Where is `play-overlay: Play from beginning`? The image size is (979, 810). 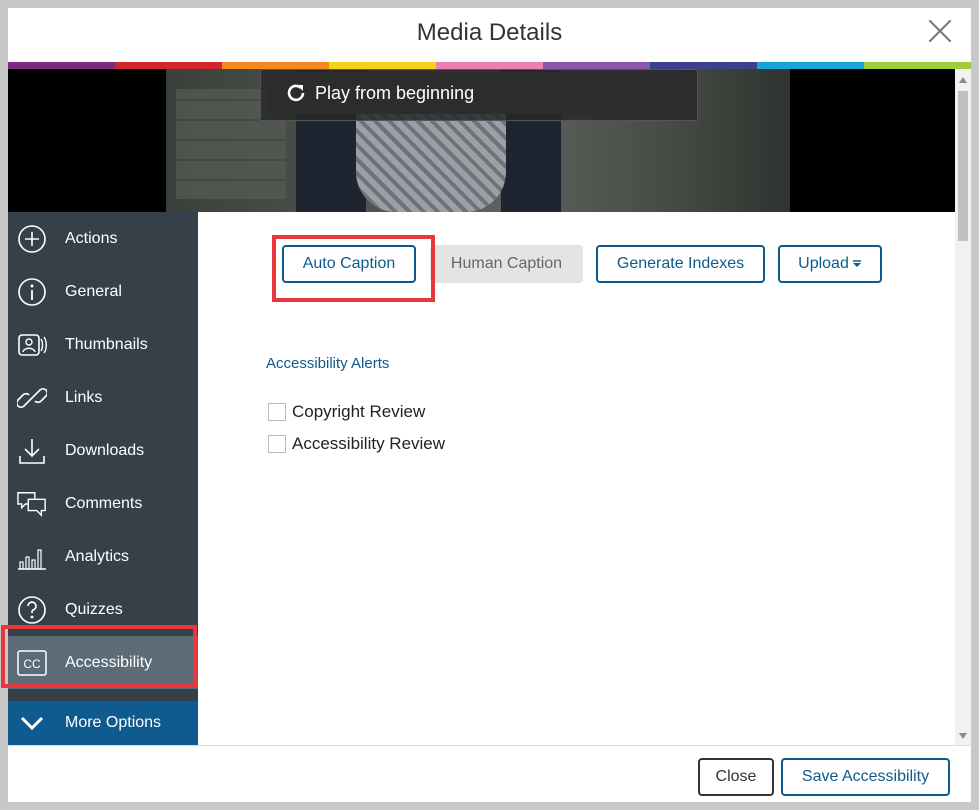 play-overlay: Play from beginning is located at coordinates (479, 95).